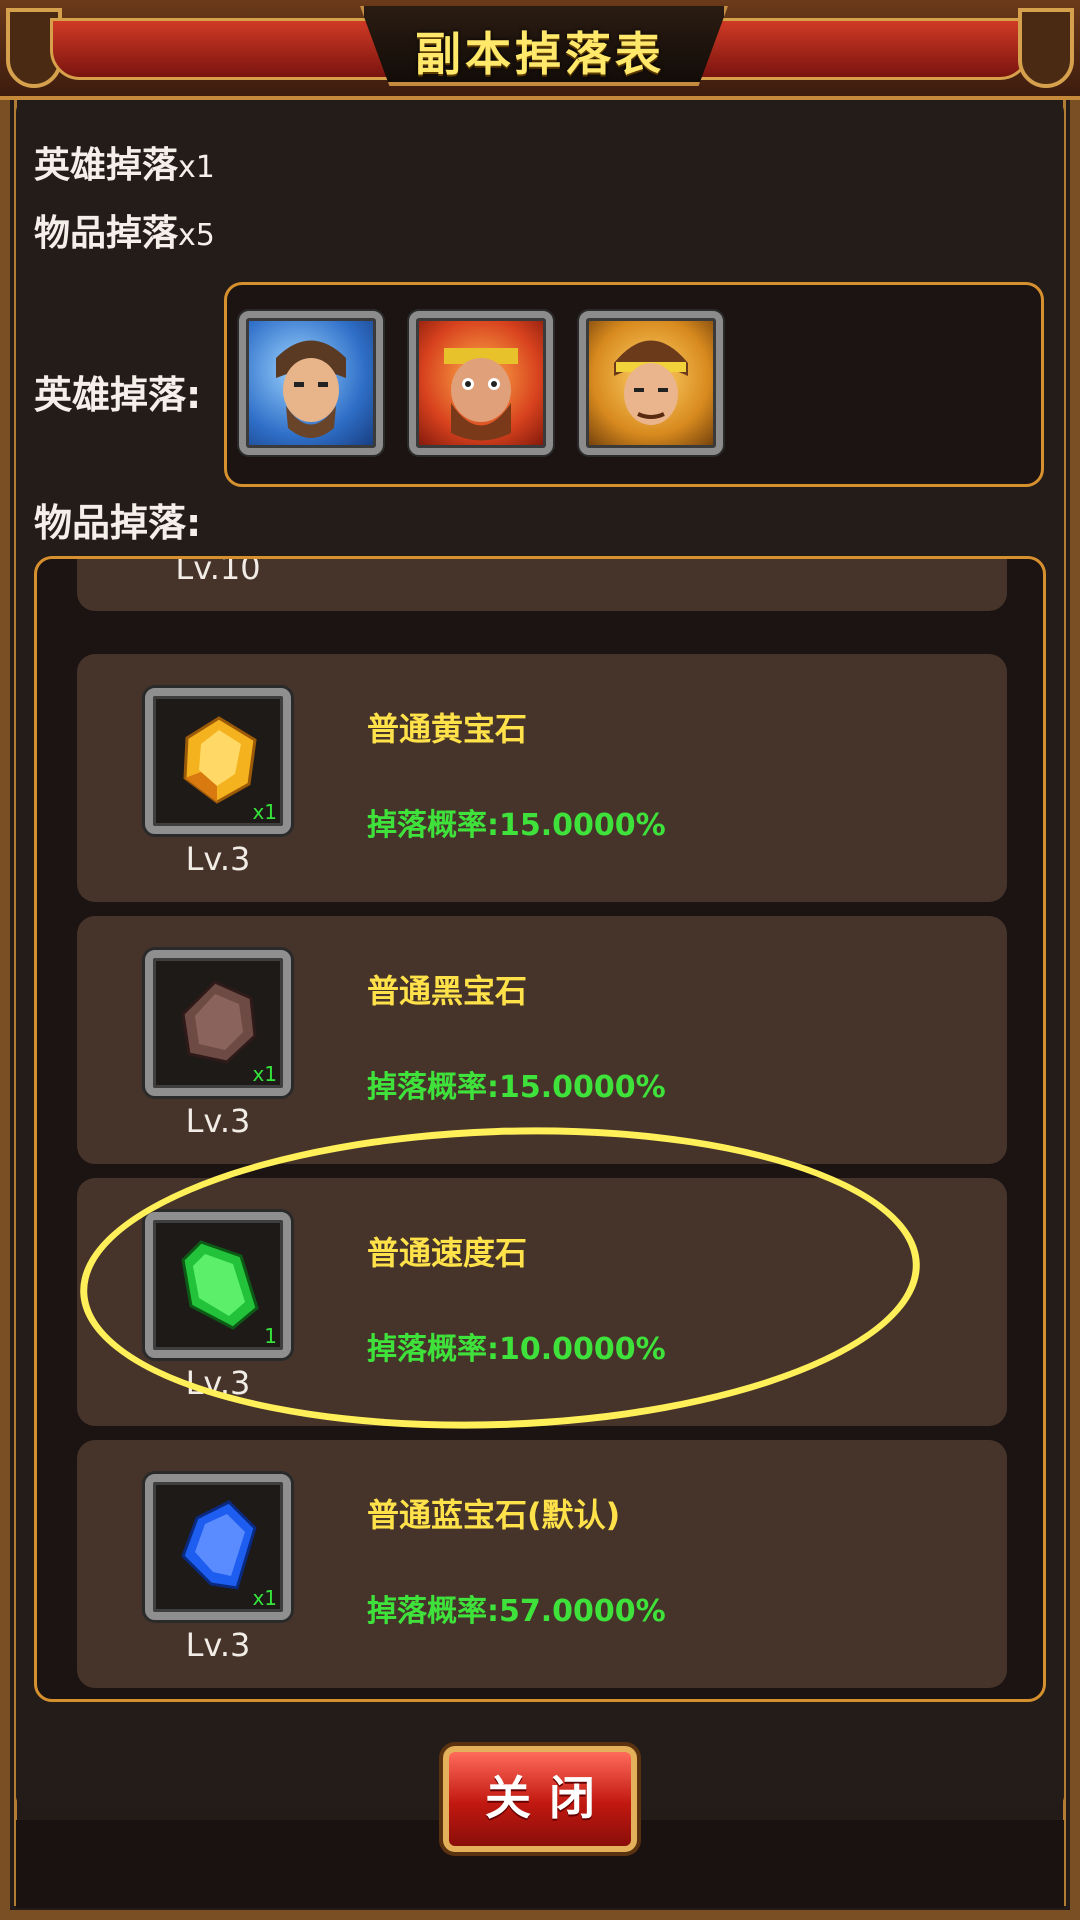  I want to click on close-button: 关闭, so click(540, 1799).